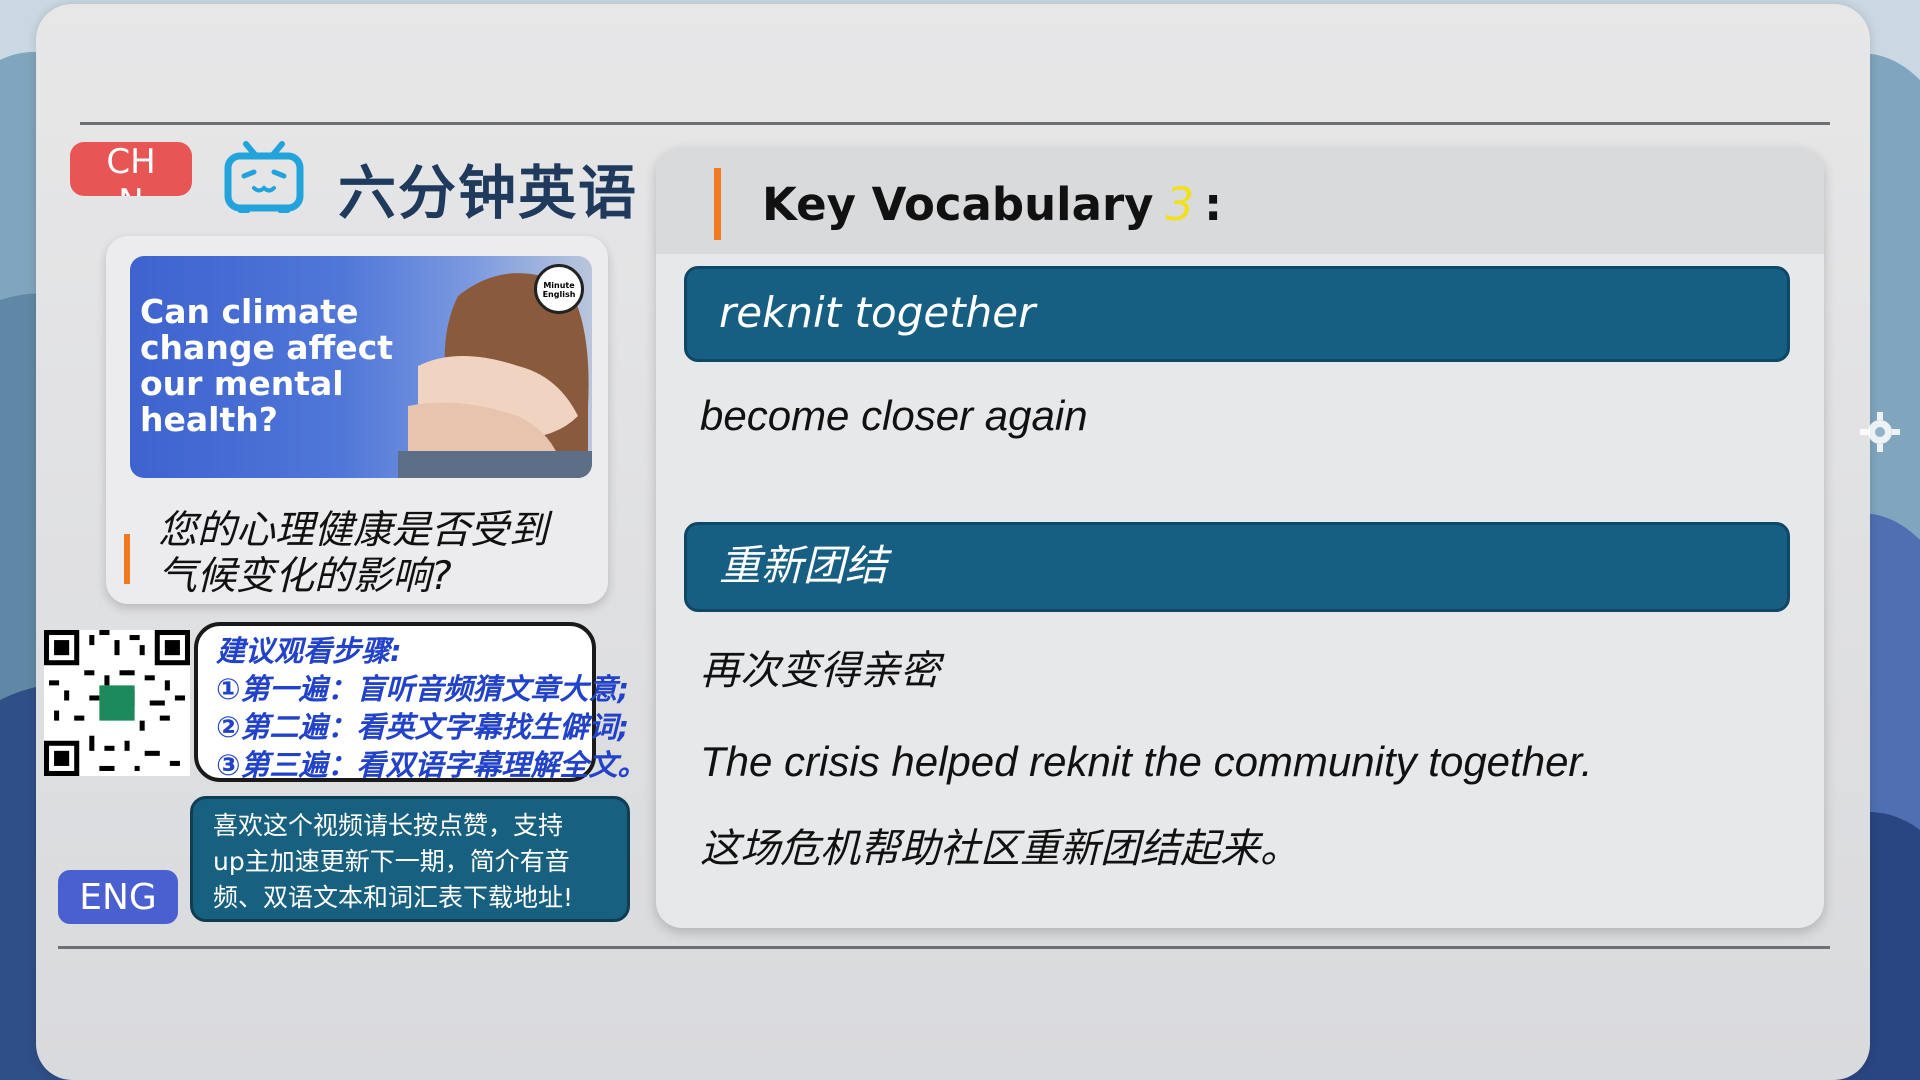 This screenshot has height=1080, width=1920. What do you see at coordinates (388, 825) in the screenshot?
I see `support-line: 喜欢这个视频请长按点赞，支持` at bounding box center [388, 825].